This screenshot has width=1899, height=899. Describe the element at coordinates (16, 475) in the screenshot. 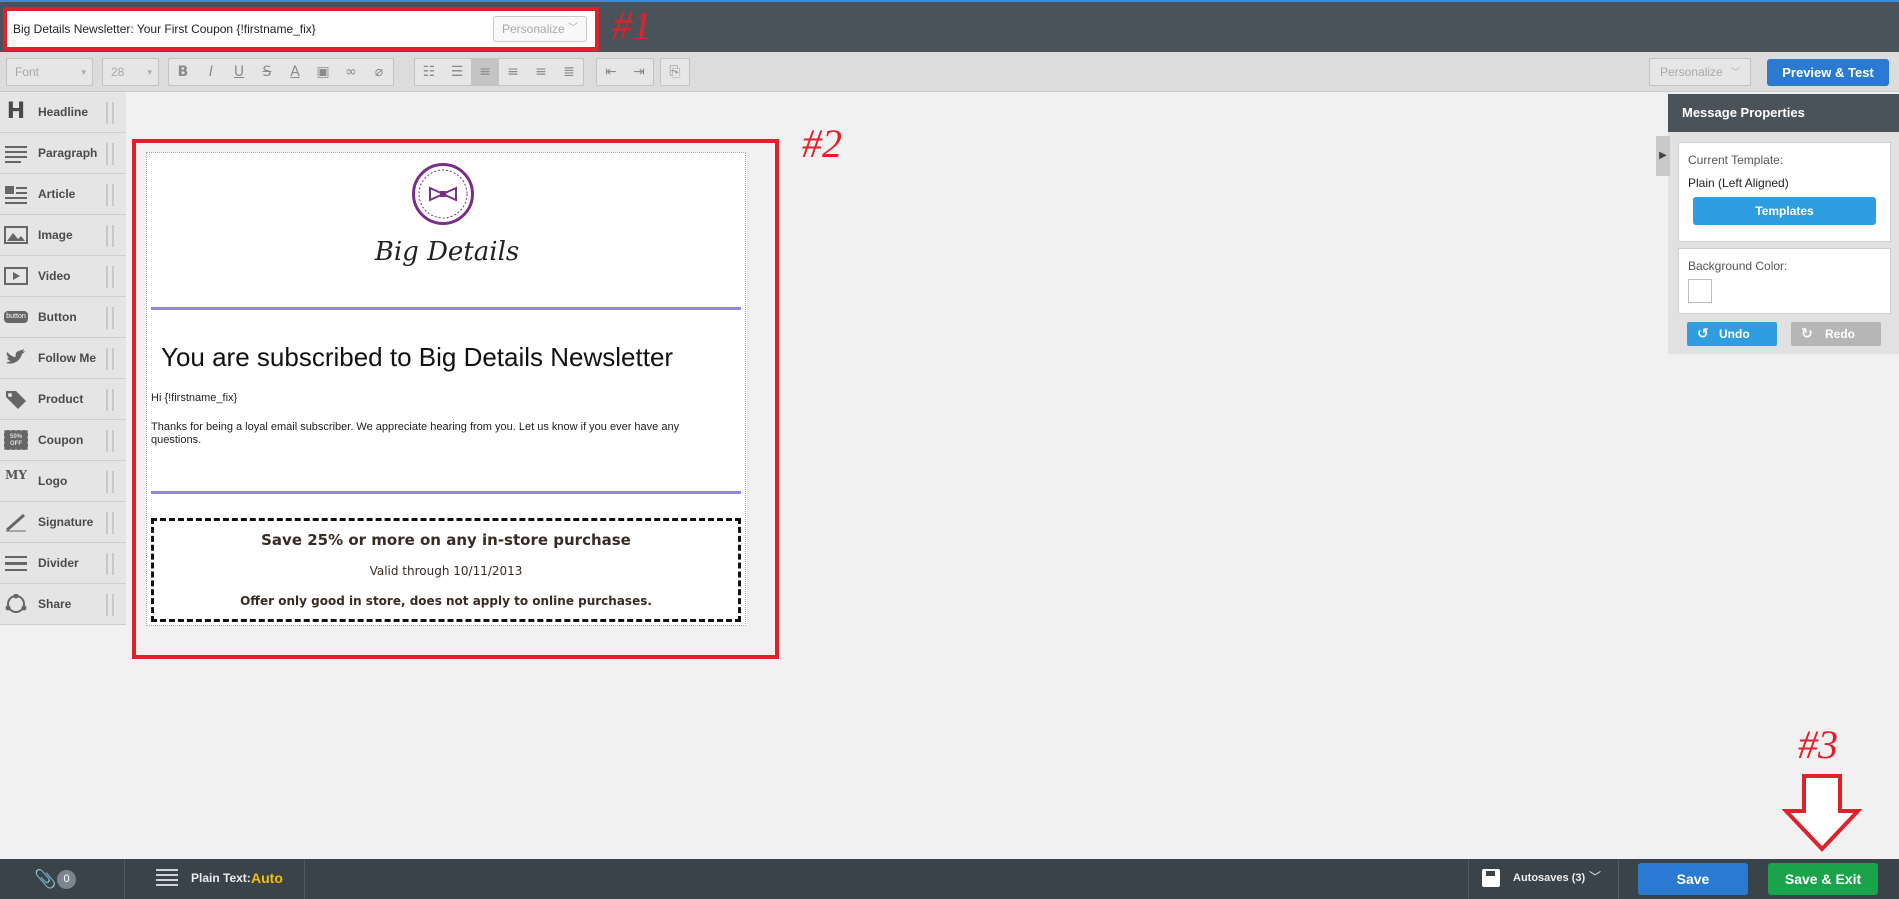

I see `logo-icon-text: MY` at that location.